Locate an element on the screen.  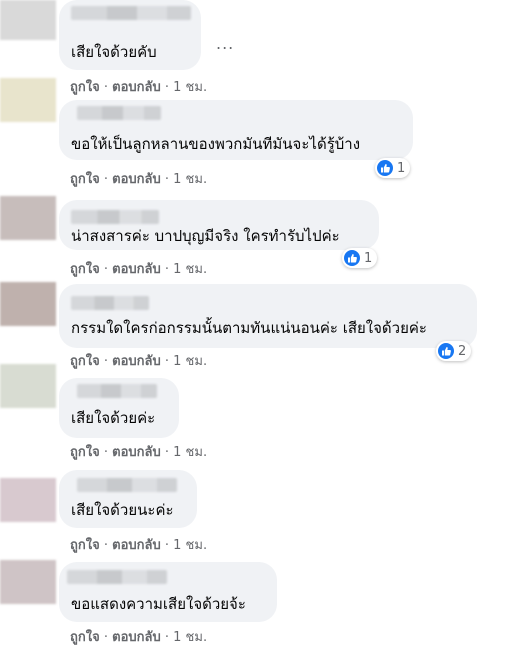
reaction-number: 2 is located at coordinates (462, 351).